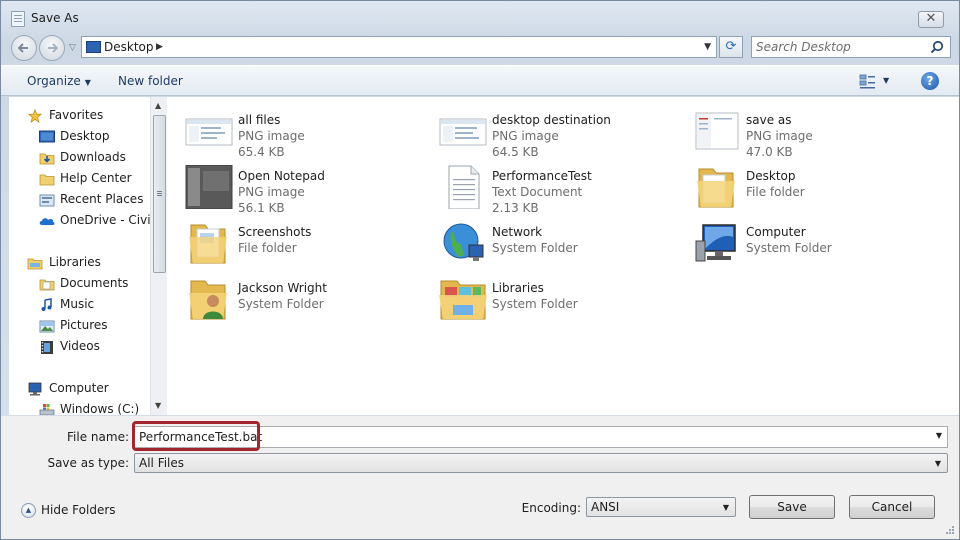 The width and height of the screenshot is (960, 540). I want to click on search-input, so click(840, 47).